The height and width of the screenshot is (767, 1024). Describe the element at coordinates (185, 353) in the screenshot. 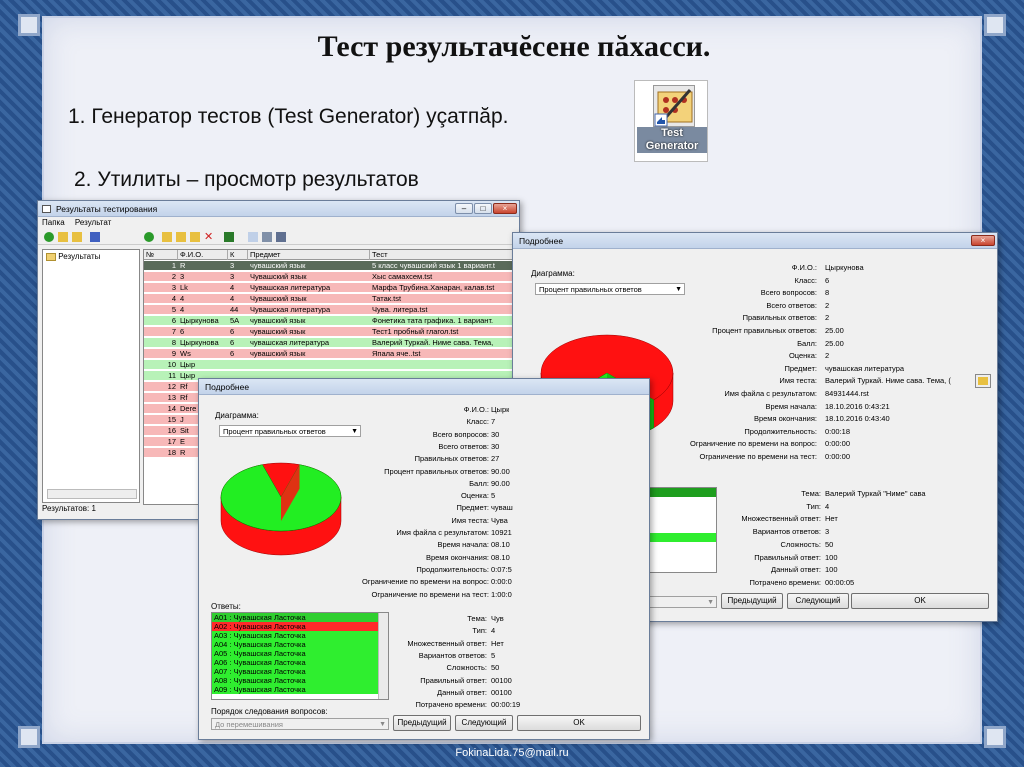

I see `table-cell: Ws` at that location.